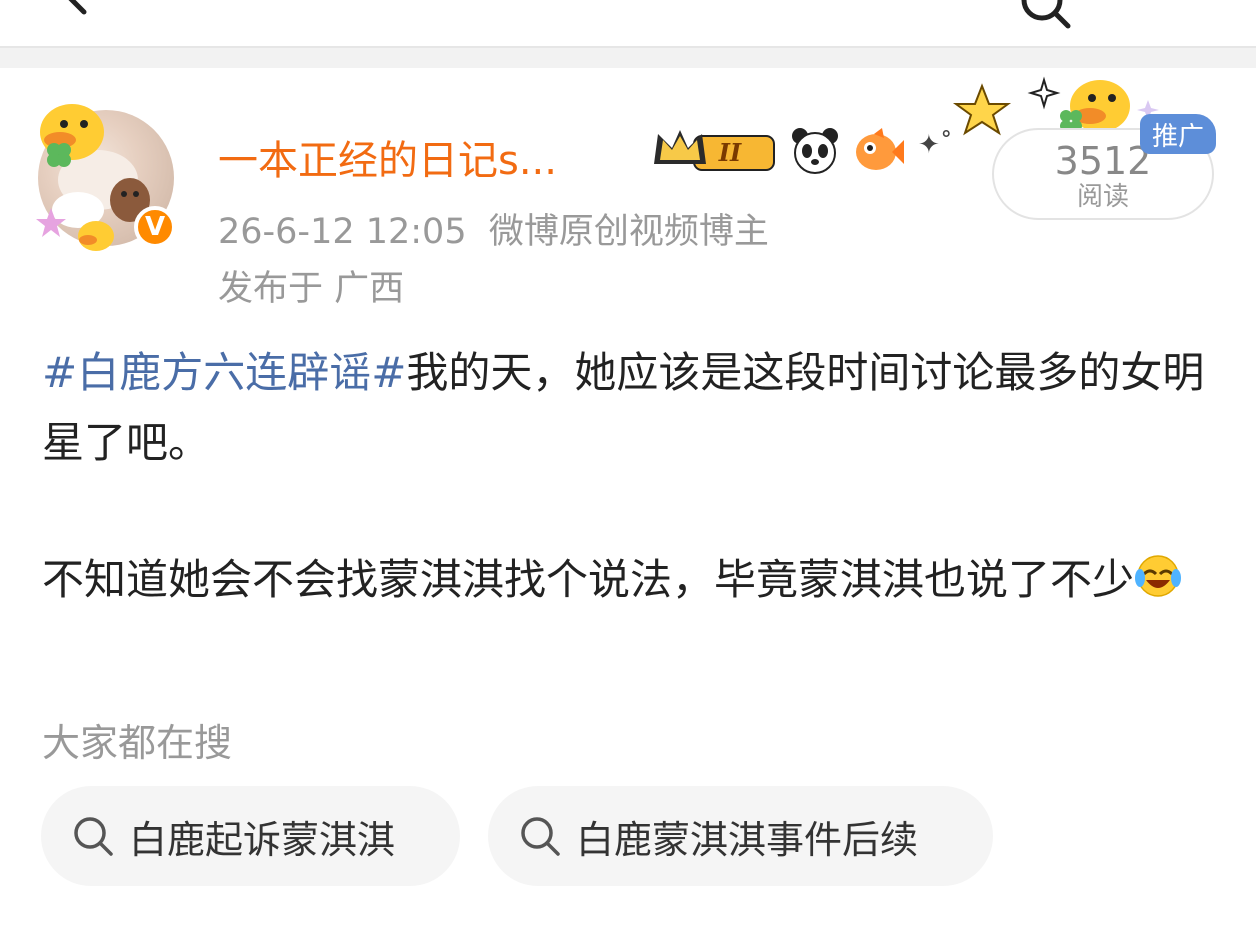  Describe the element at coordinates (815, 151) in the screenshot. I see `panda-icon` at that location.